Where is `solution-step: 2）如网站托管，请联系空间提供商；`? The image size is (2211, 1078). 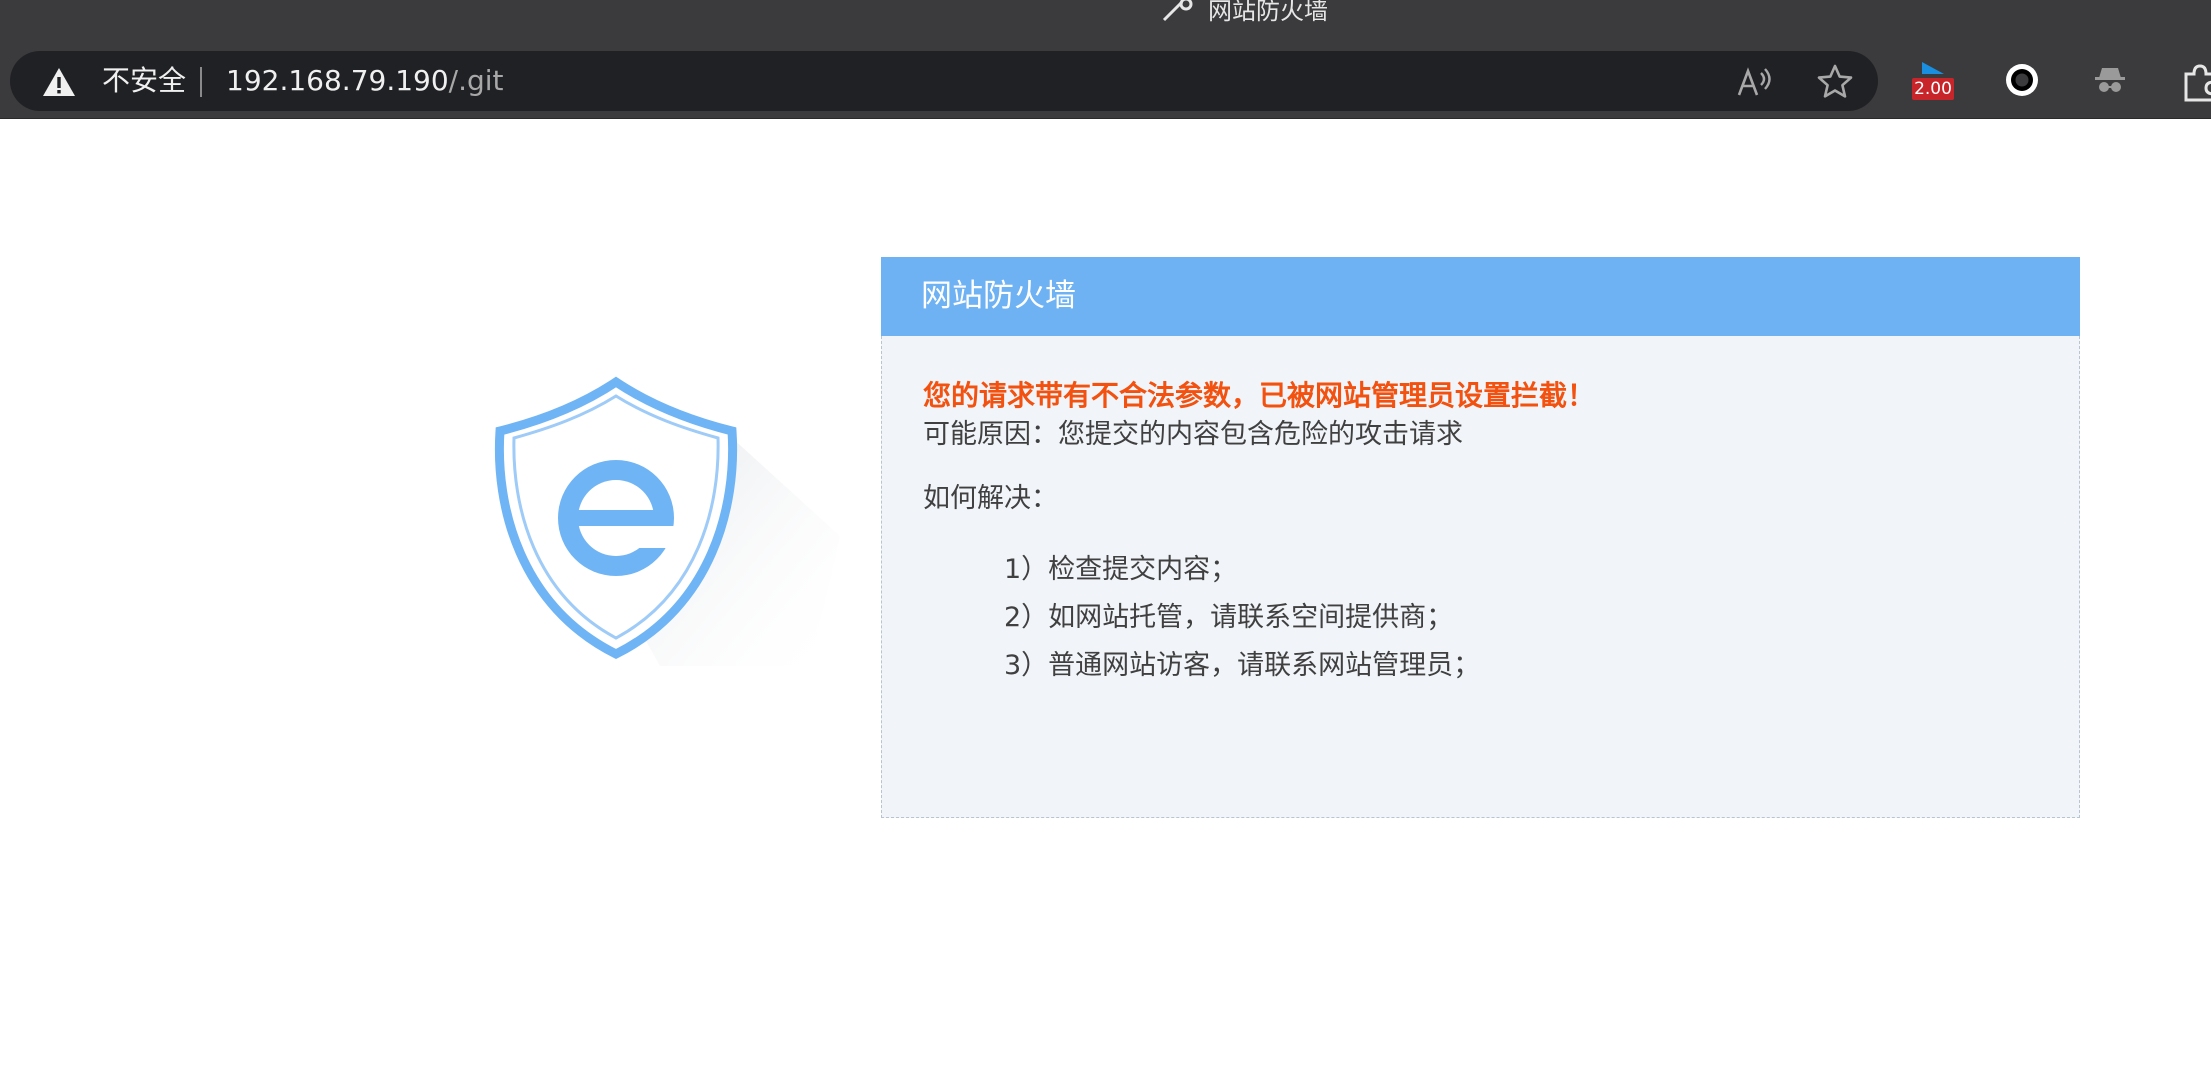
solution-step: 2）如网站托管，请联系空间提供商； is located at coordinates (1229, 617).